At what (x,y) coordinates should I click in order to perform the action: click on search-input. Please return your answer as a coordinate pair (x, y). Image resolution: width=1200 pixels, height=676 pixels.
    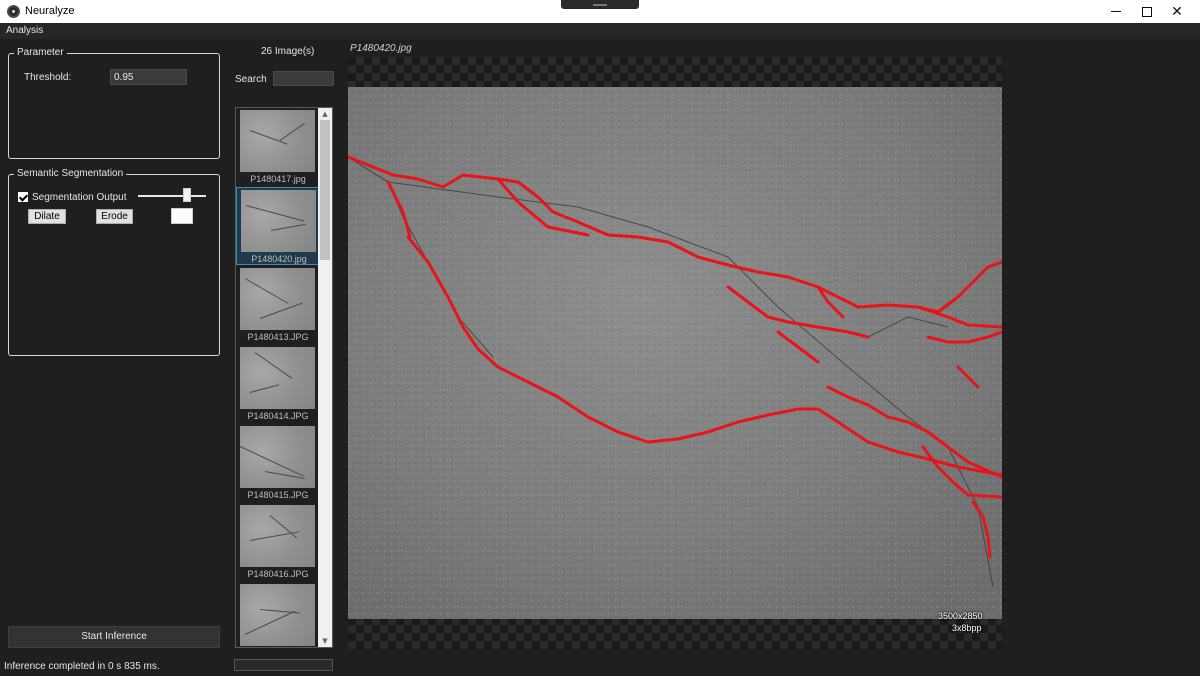
    Looking at the image, I should click on (303, 78).